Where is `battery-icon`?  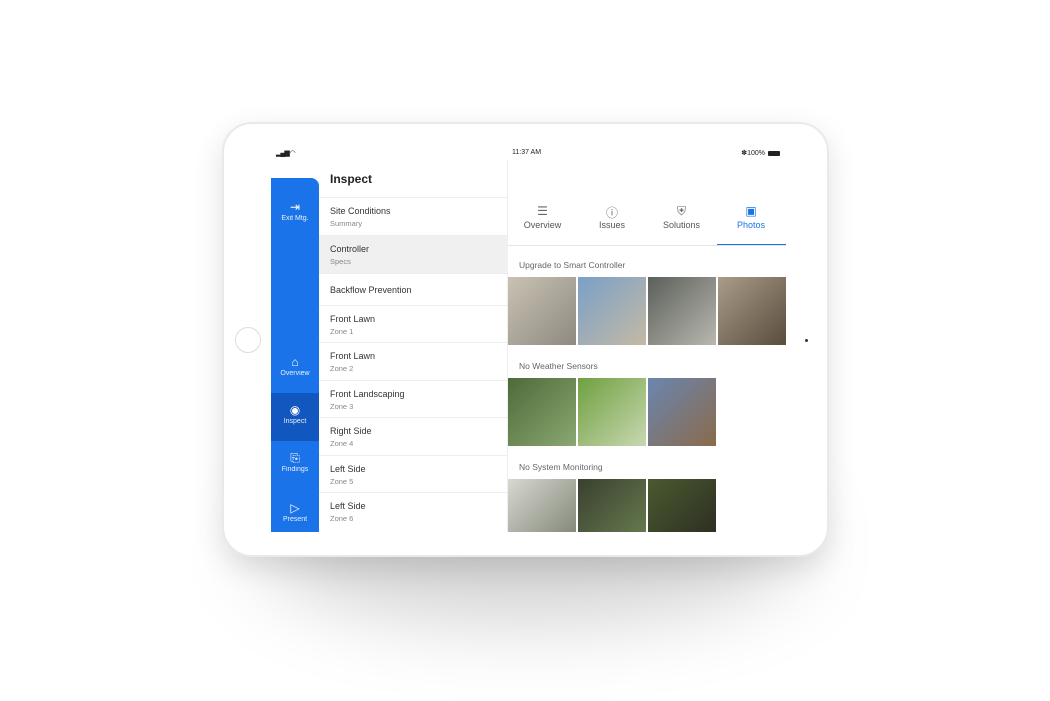
battery-icon is located at coordinates (774, 153).